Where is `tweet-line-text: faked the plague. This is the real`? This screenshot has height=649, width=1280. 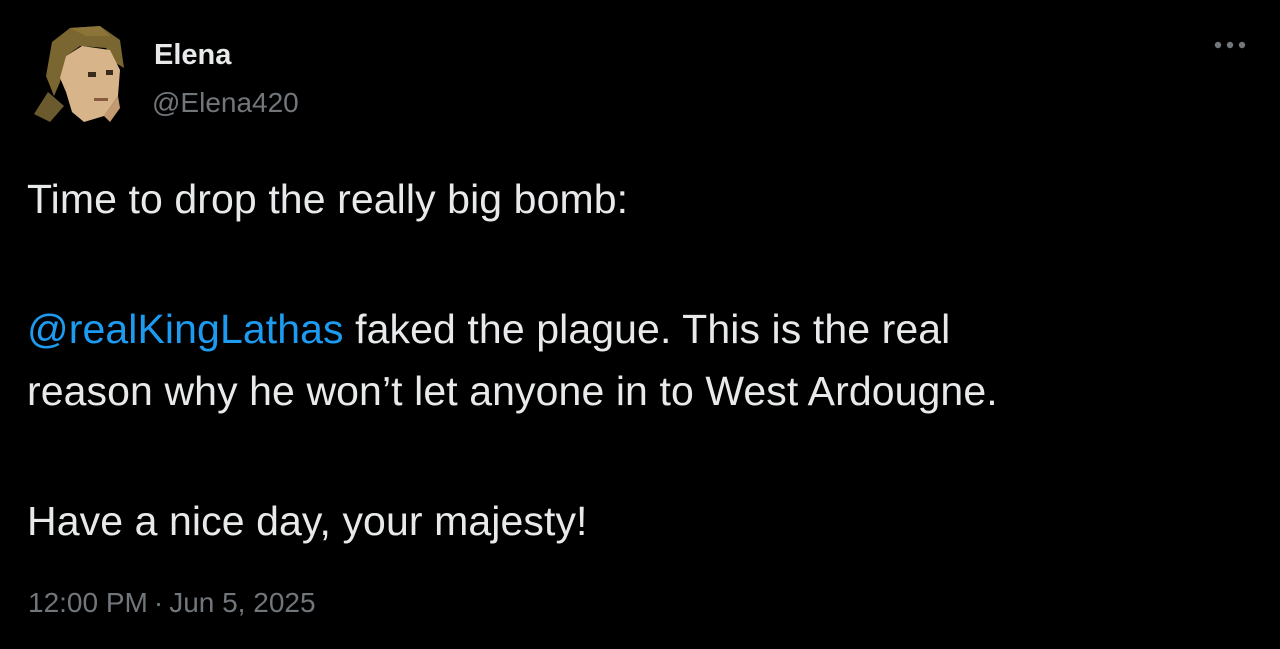
tweet-line-text: faked the plague. This is the real is located at coordinates (647, 329).